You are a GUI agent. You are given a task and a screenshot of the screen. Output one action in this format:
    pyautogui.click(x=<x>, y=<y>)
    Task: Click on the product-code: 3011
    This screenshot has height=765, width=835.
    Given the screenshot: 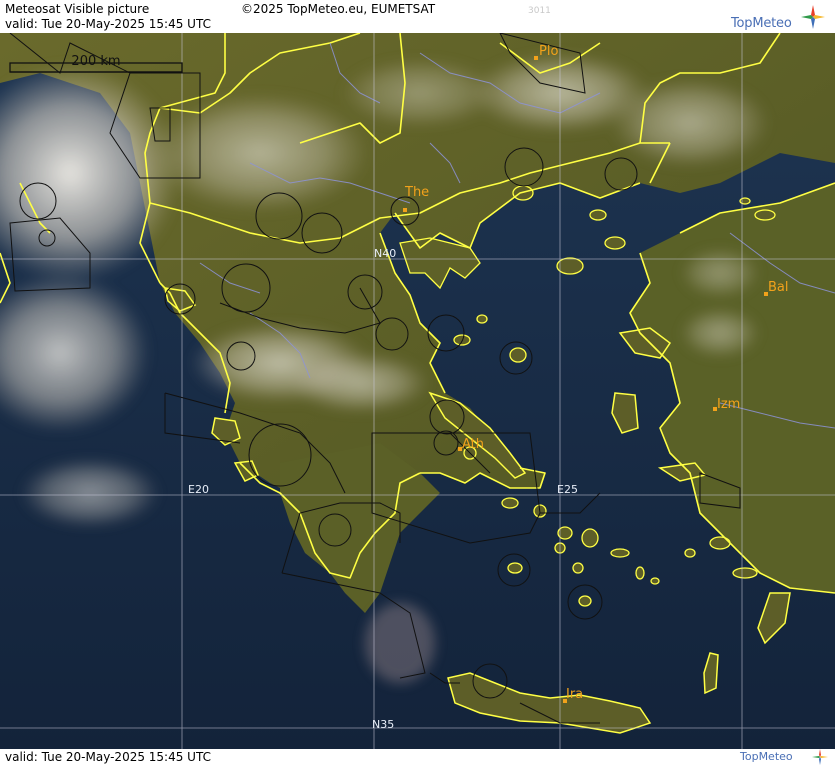 What is the action you would take?
    pyautogui.click(x=539, y=11)
    